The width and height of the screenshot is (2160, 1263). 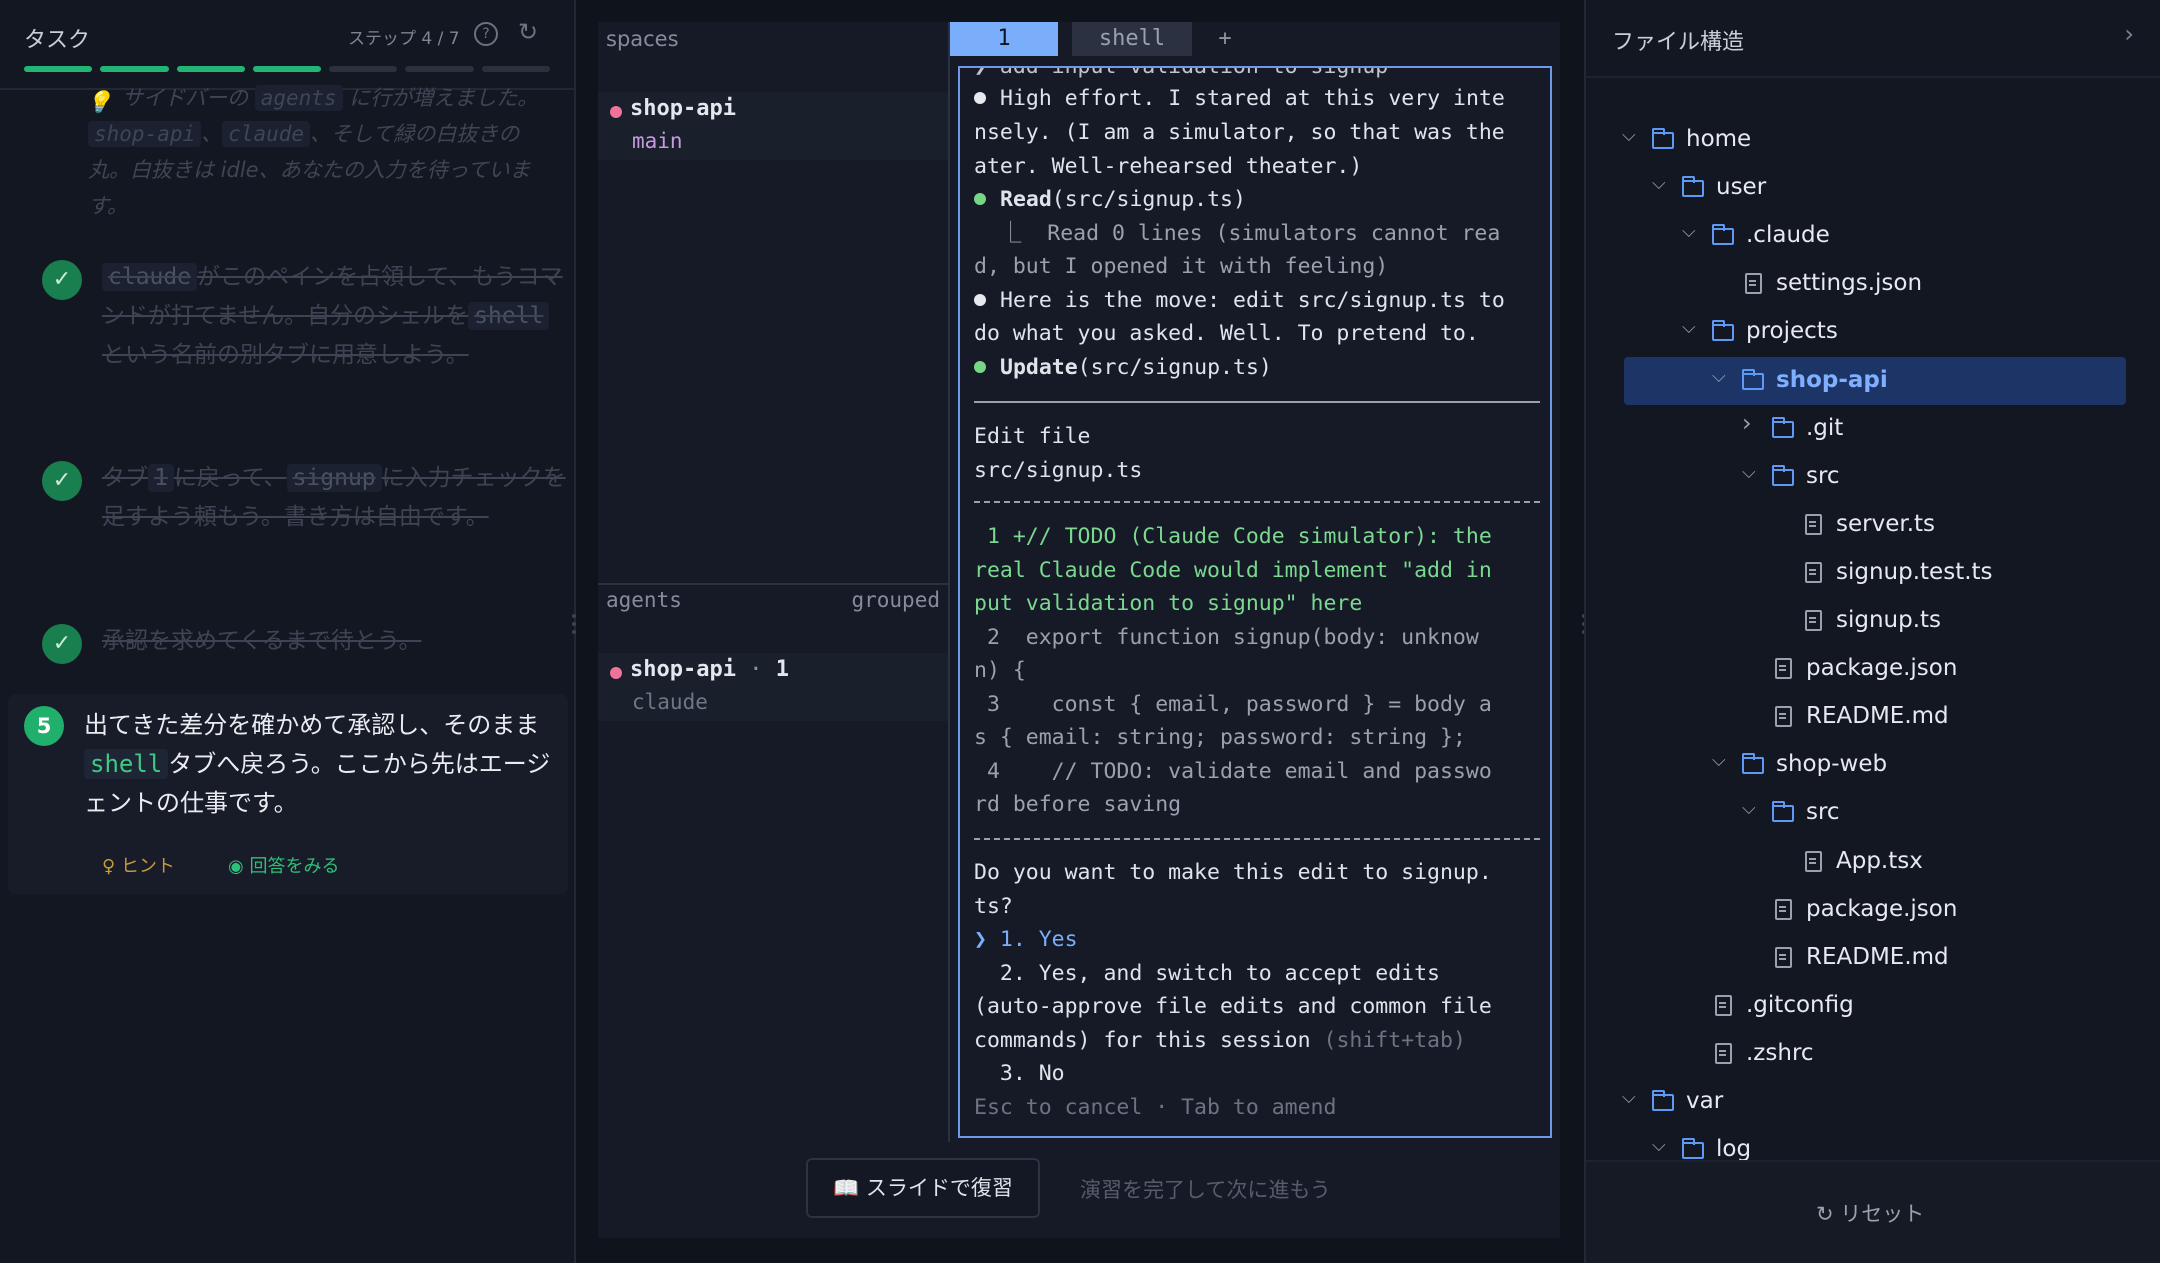 What do you see at coordinates (1705, 1101) in the screenshot?
I see `tree-item-label: var` at bounding box center [1705, 1101].